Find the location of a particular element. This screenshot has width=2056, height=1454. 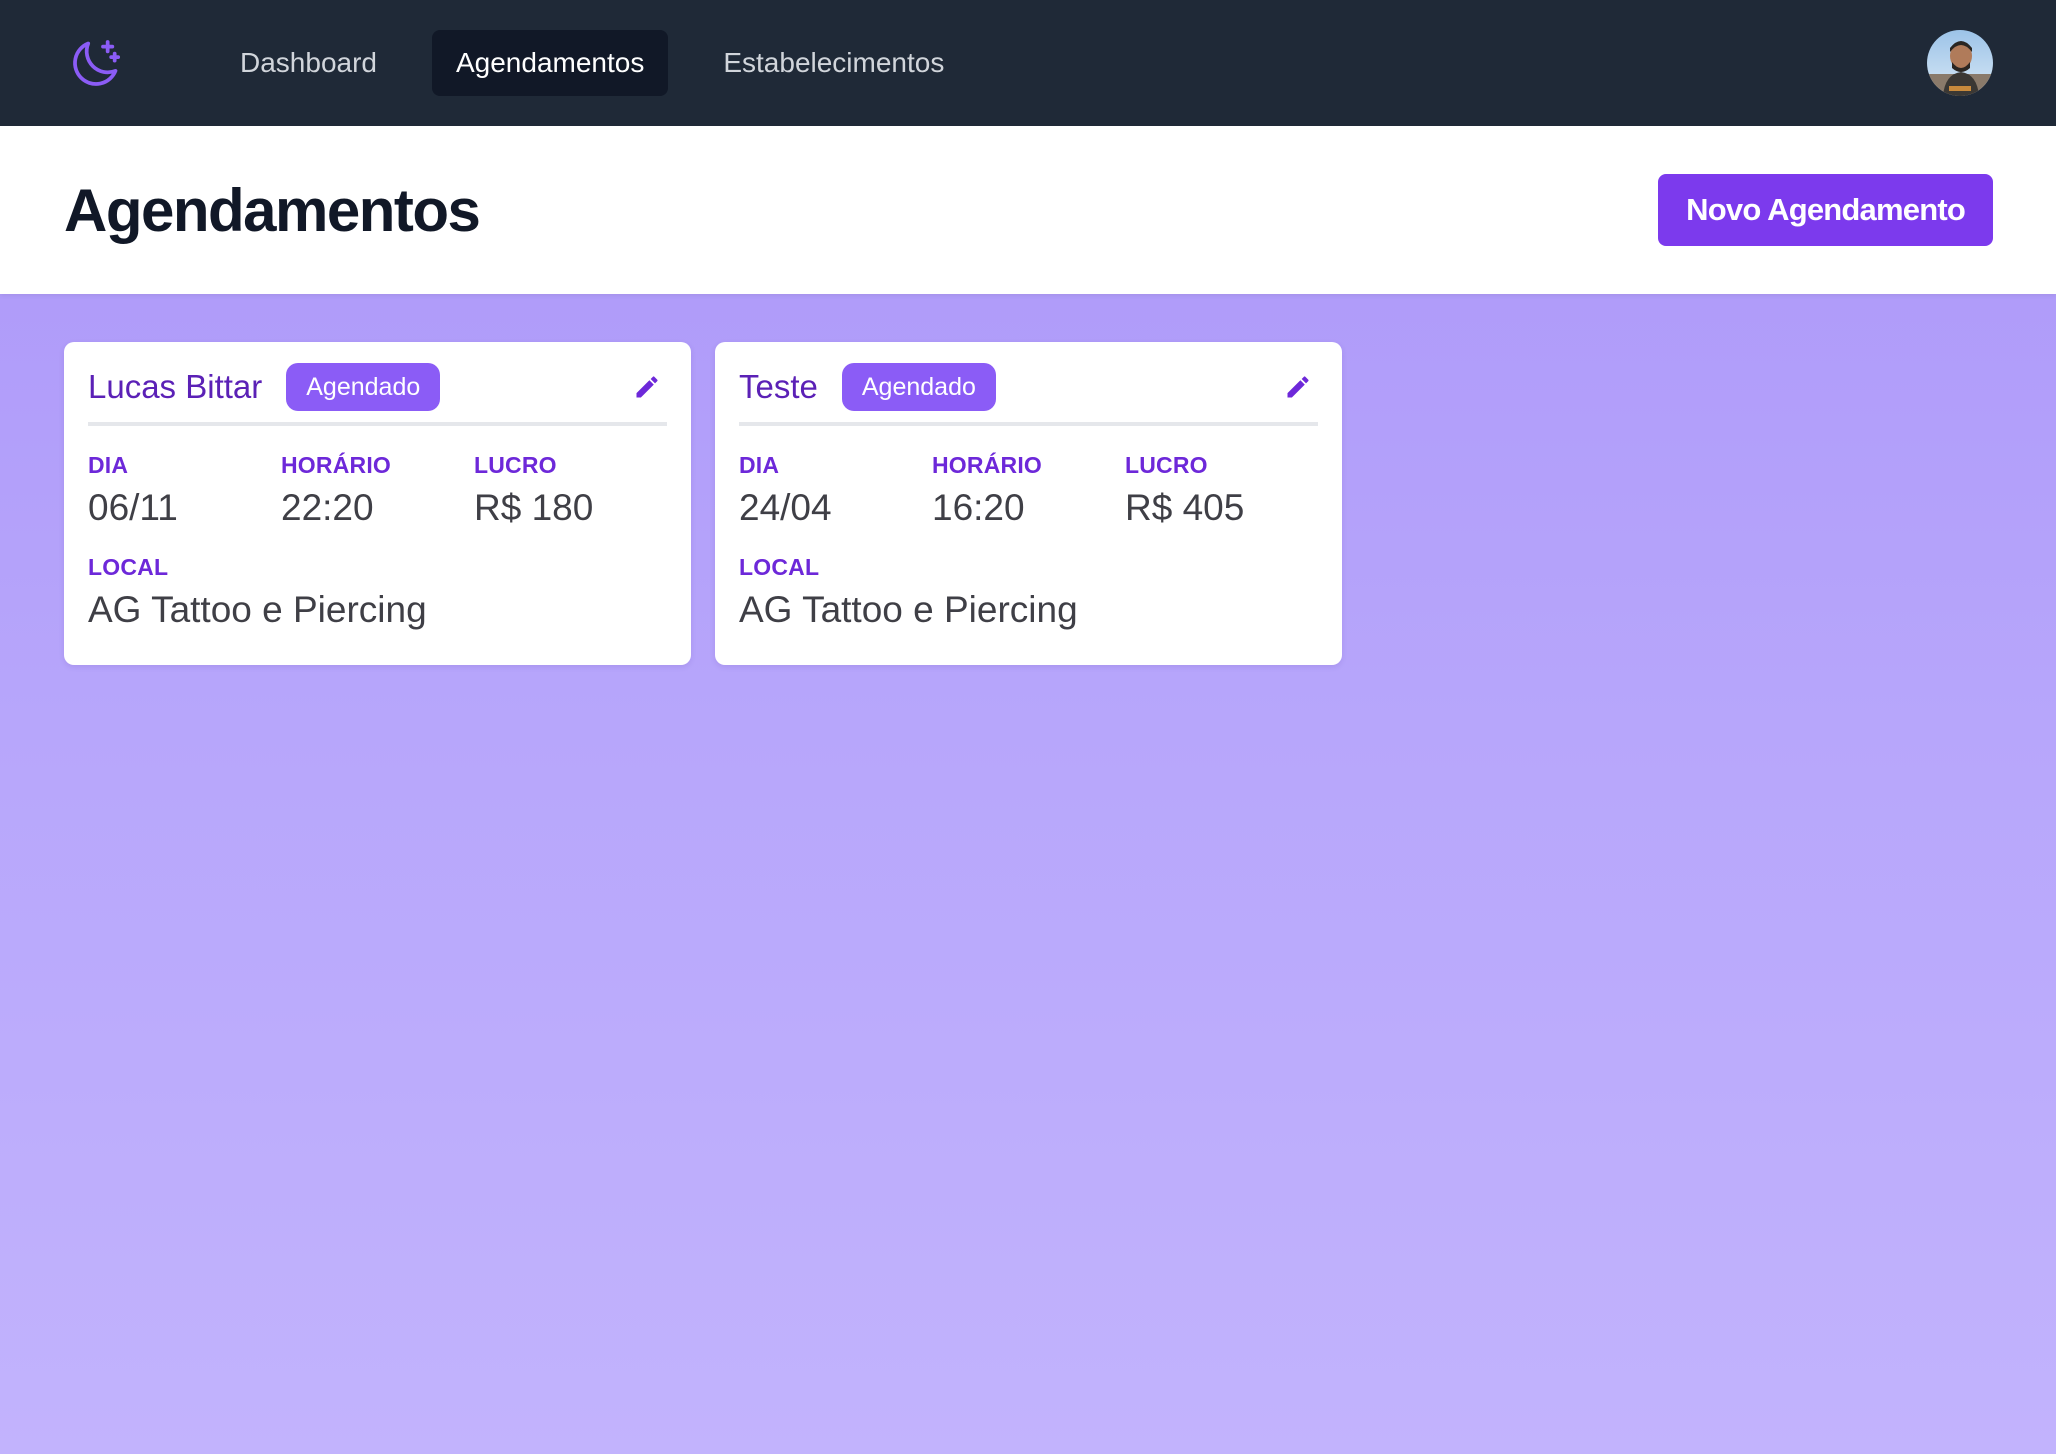

info-row: DIA 06/11 HORÁRIO 22:20 LUCRO R$ 180 is located at coordinates (377, 490).